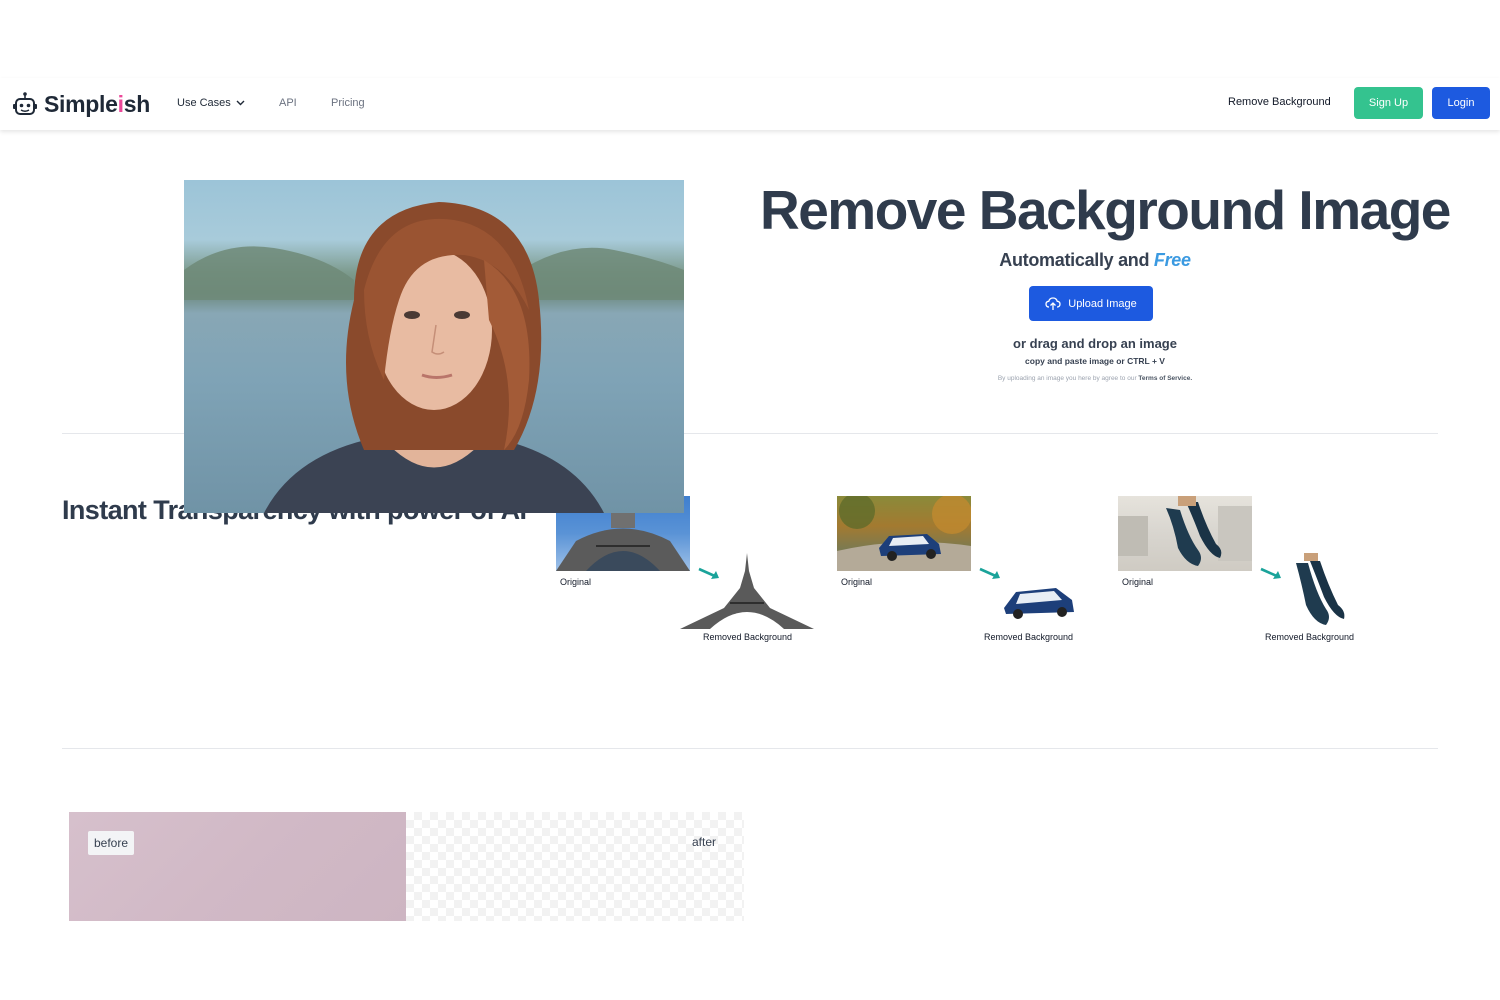 The width and height of the screenshot is (1500, 1000). What do you see at coordinates (575, 866) in the screenshot?
I see `after-panel-transparent` at bounding box center [575, 866].